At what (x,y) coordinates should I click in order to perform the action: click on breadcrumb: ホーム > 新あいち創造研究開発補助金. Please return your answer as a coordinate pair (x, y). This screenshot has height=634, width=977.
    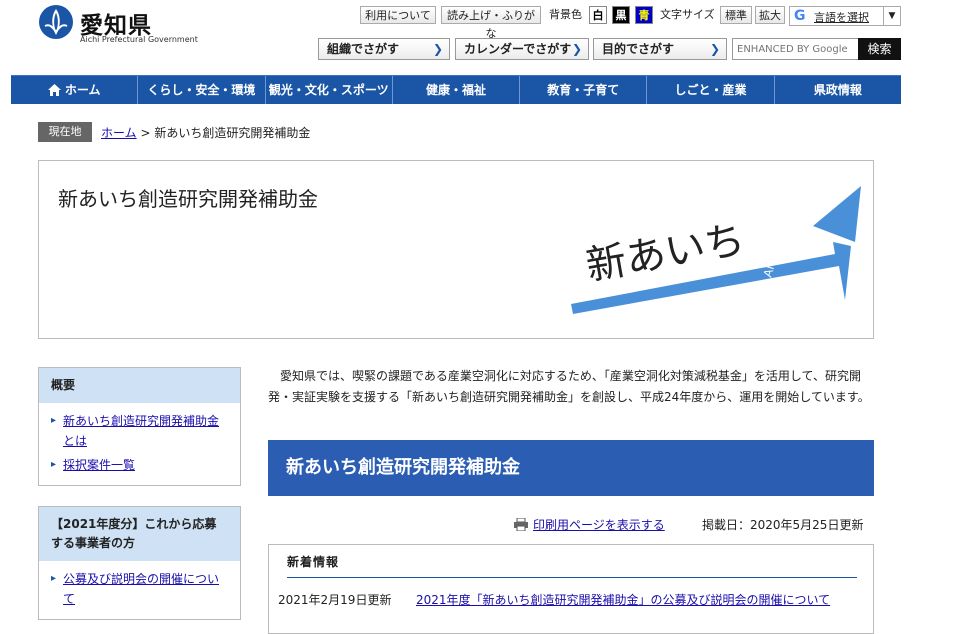
    Looking at the image, I should click on (205, 132).